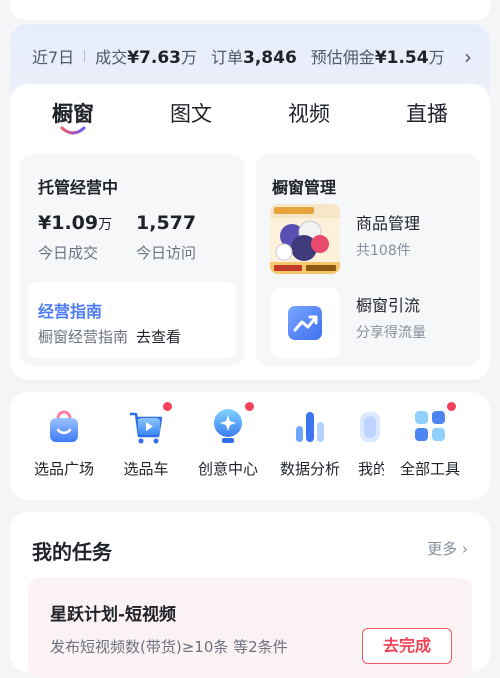  What do you see at coordinates (191, 113) in the screenshot?
I see `tab-image-text: 图文` at bounding box center [191, 113].